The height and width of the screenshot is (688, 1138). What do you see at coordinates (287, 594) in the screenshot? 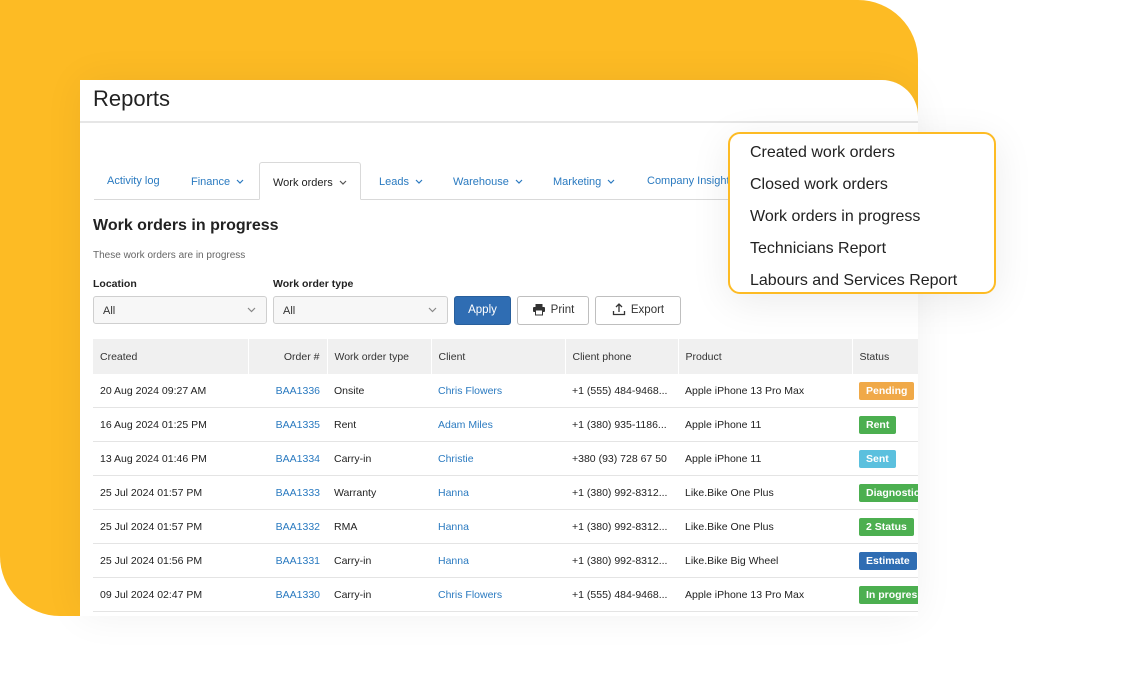
I see `cell-order-link: BAA1330` at bounding box center [287, 594].